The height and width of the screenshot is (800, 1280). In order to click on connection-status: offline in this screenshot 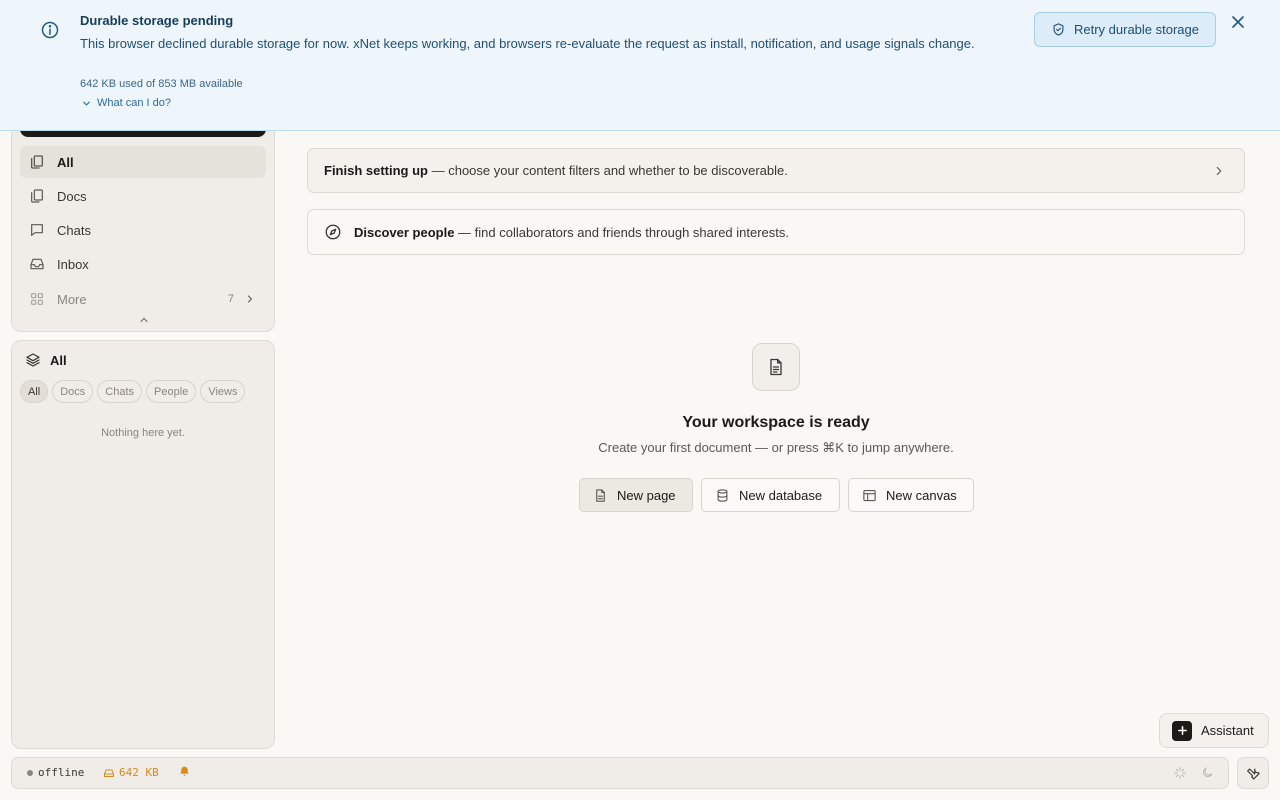, I will do `click(61, 772)`.